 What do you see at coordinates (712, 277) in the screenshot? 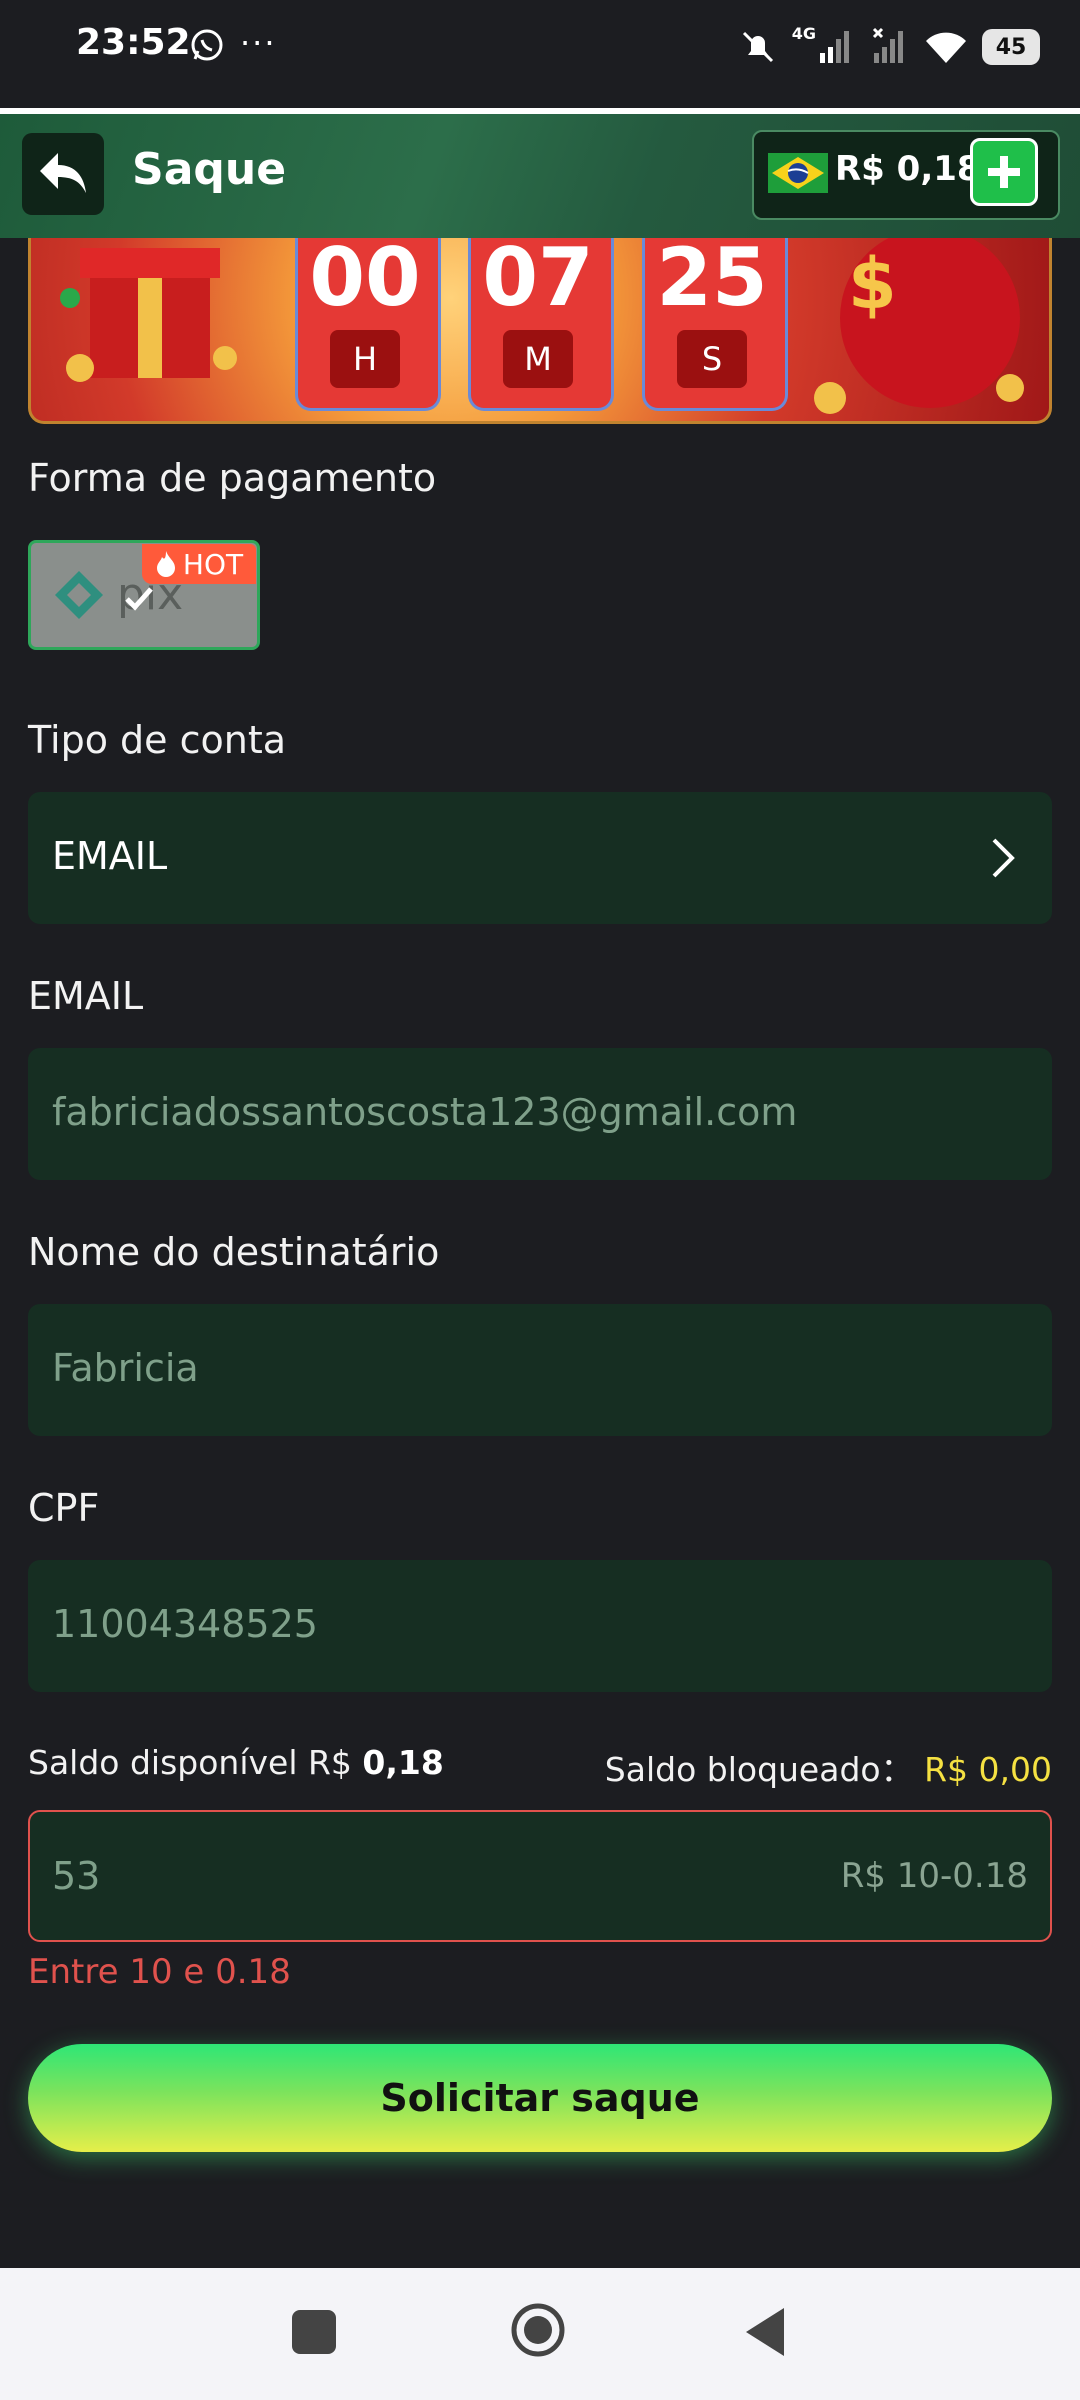
I see `countdown-seconds-value: 25` at bounding box center [712, 277].